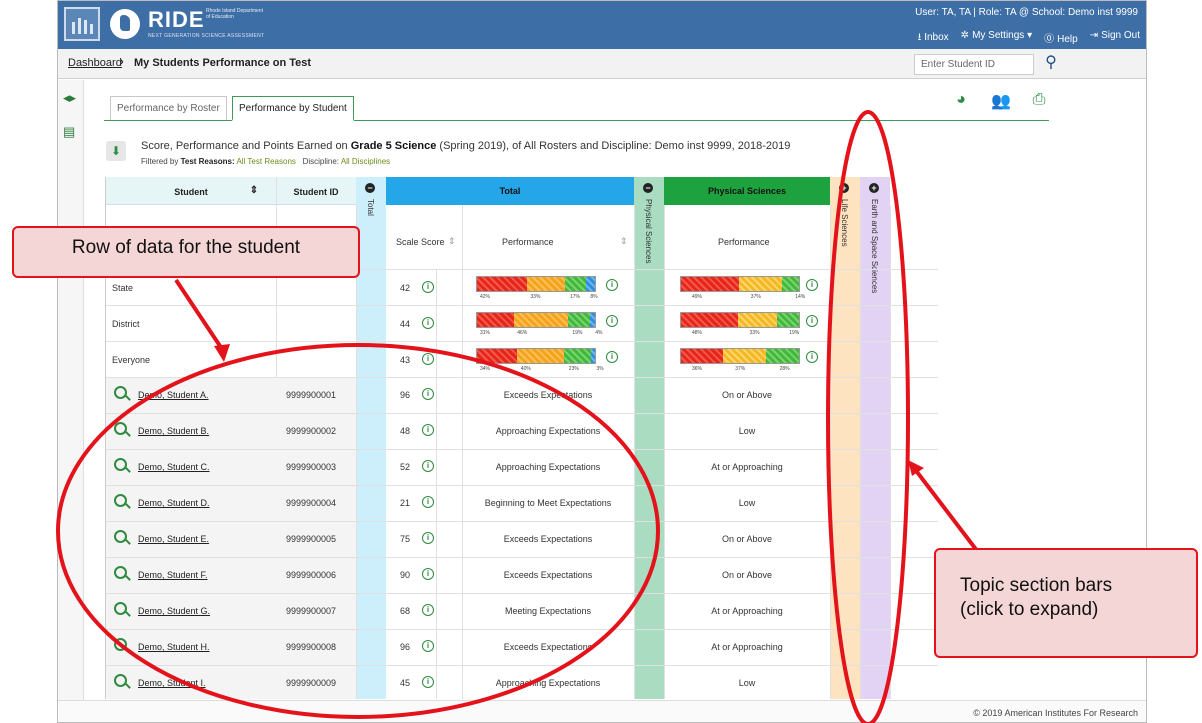 This screenshot has width=1202, height=723. What do you see at coordinates (172, 683) in the screenshot?
I see `student-name-link: Demo, Student I.` at bounding box center [172, 683].